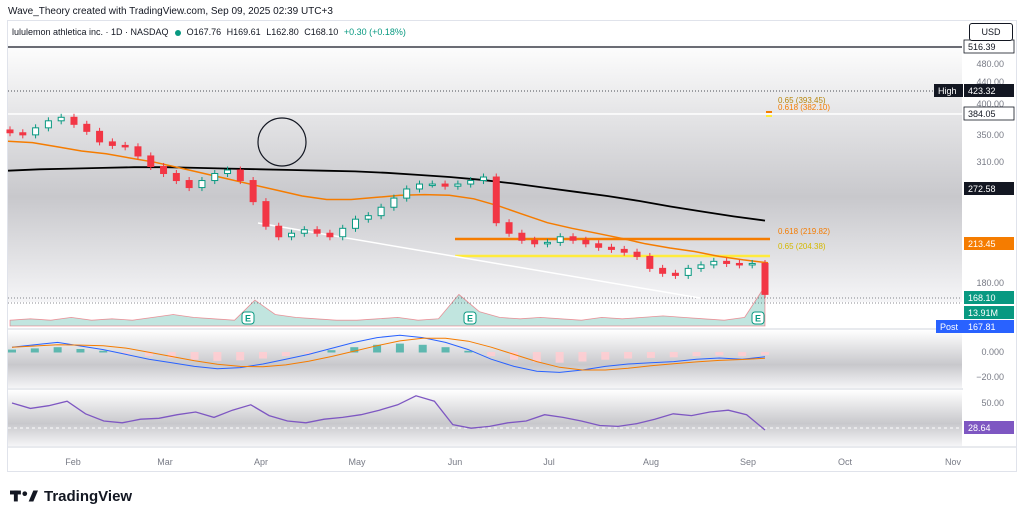 The height and width of the screenshot is (517, 1024). I want to click on market-status-dot-icon, so click(178, 32).